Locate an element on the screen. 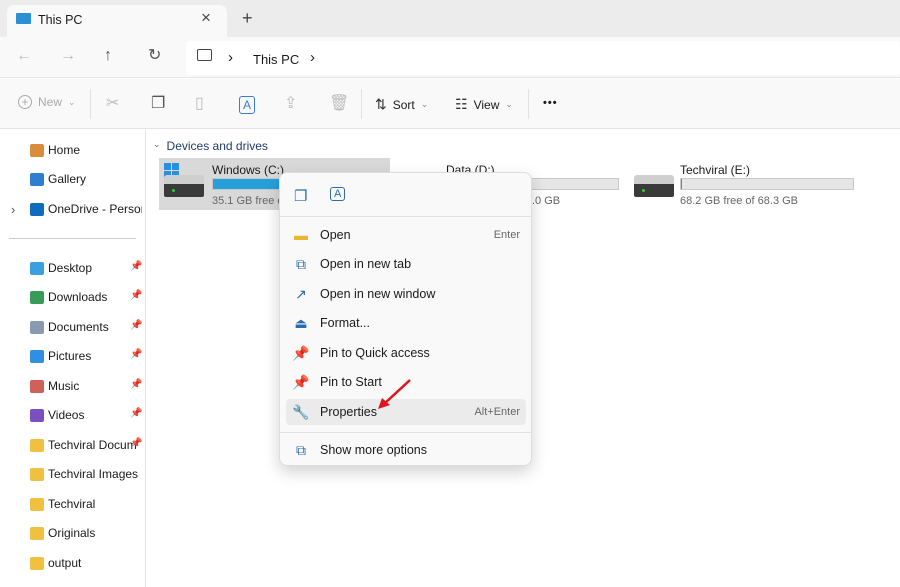  new-tab-button: + is located at coordinates (247, 18).